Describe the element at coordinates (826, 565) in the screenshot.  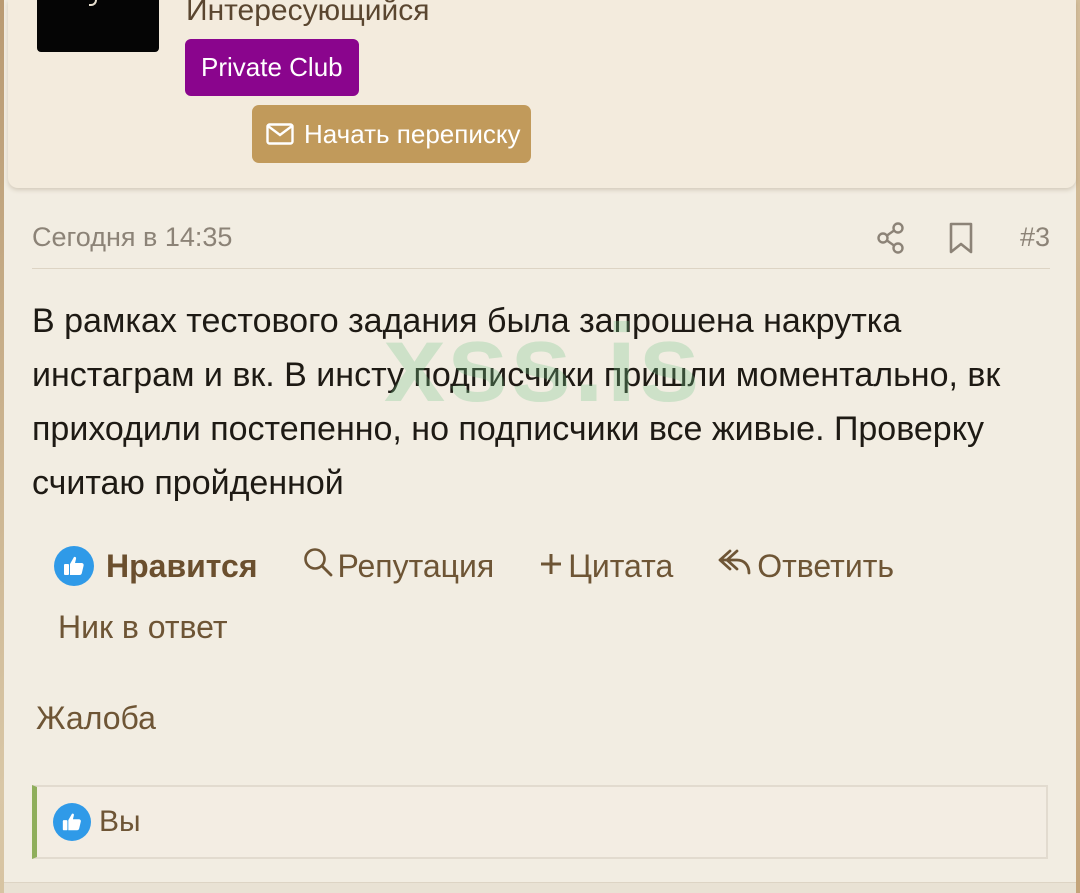
I see `reply-label: Ответить` at that location.